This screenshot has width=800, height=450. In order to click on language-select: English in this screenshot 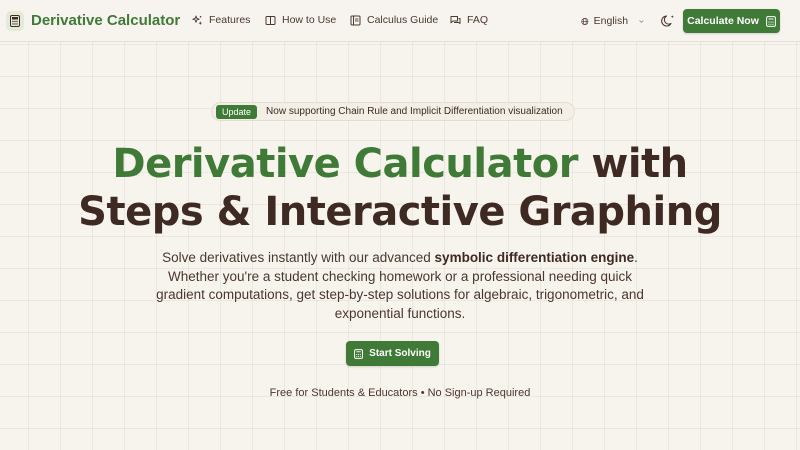, I will do `click(610, 21)`.